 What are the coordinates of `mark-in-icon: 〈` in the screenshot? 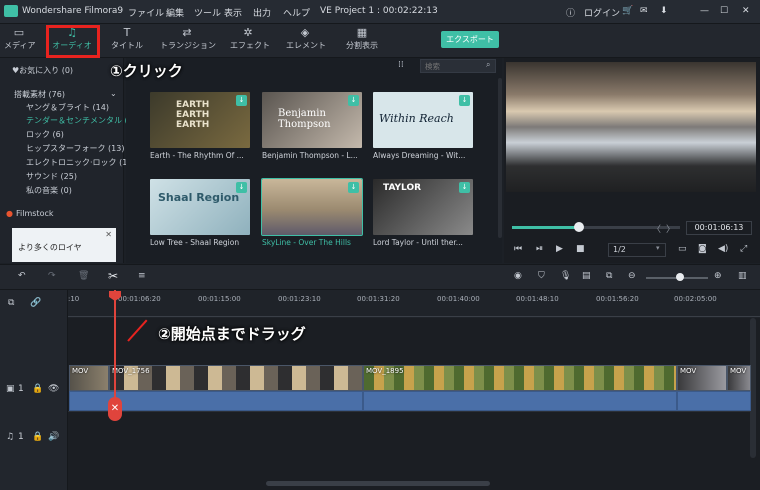 It's located at (656, 228).